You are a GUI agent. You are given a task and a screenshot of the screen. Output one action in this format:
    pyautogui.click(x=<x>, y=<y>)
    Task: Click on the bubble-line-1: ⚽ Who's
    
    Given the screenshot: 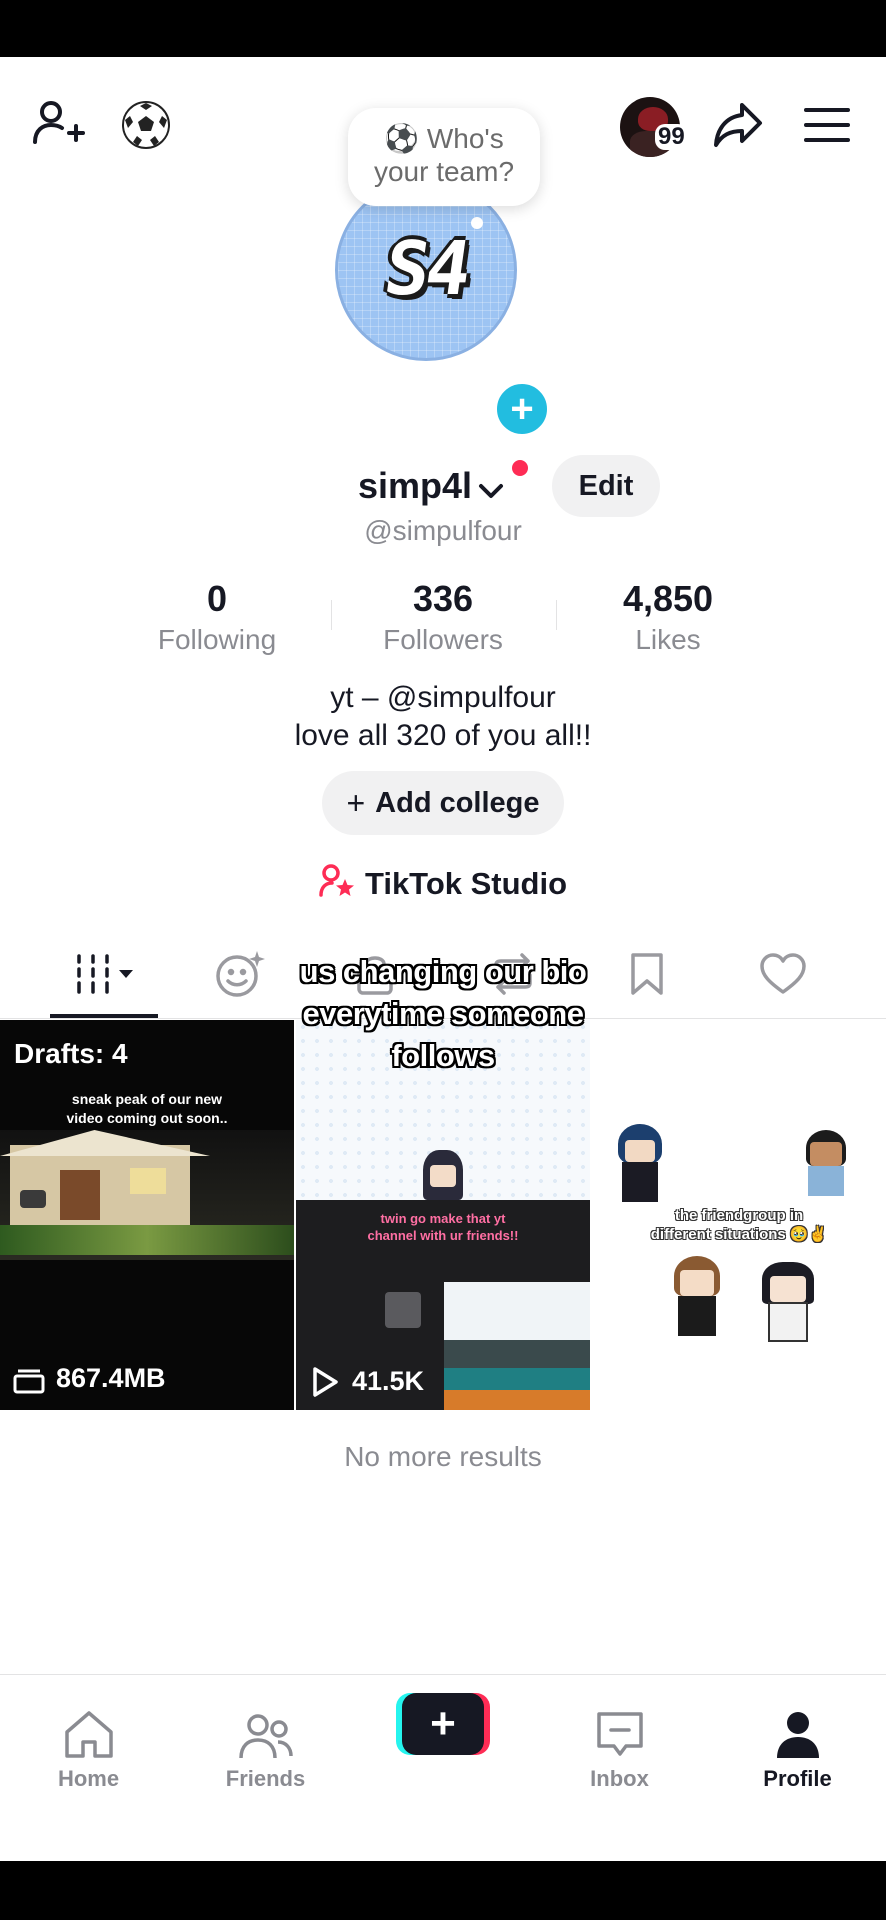 What is the action you would take?
    pyautogui.click(x=444, y=138)
    